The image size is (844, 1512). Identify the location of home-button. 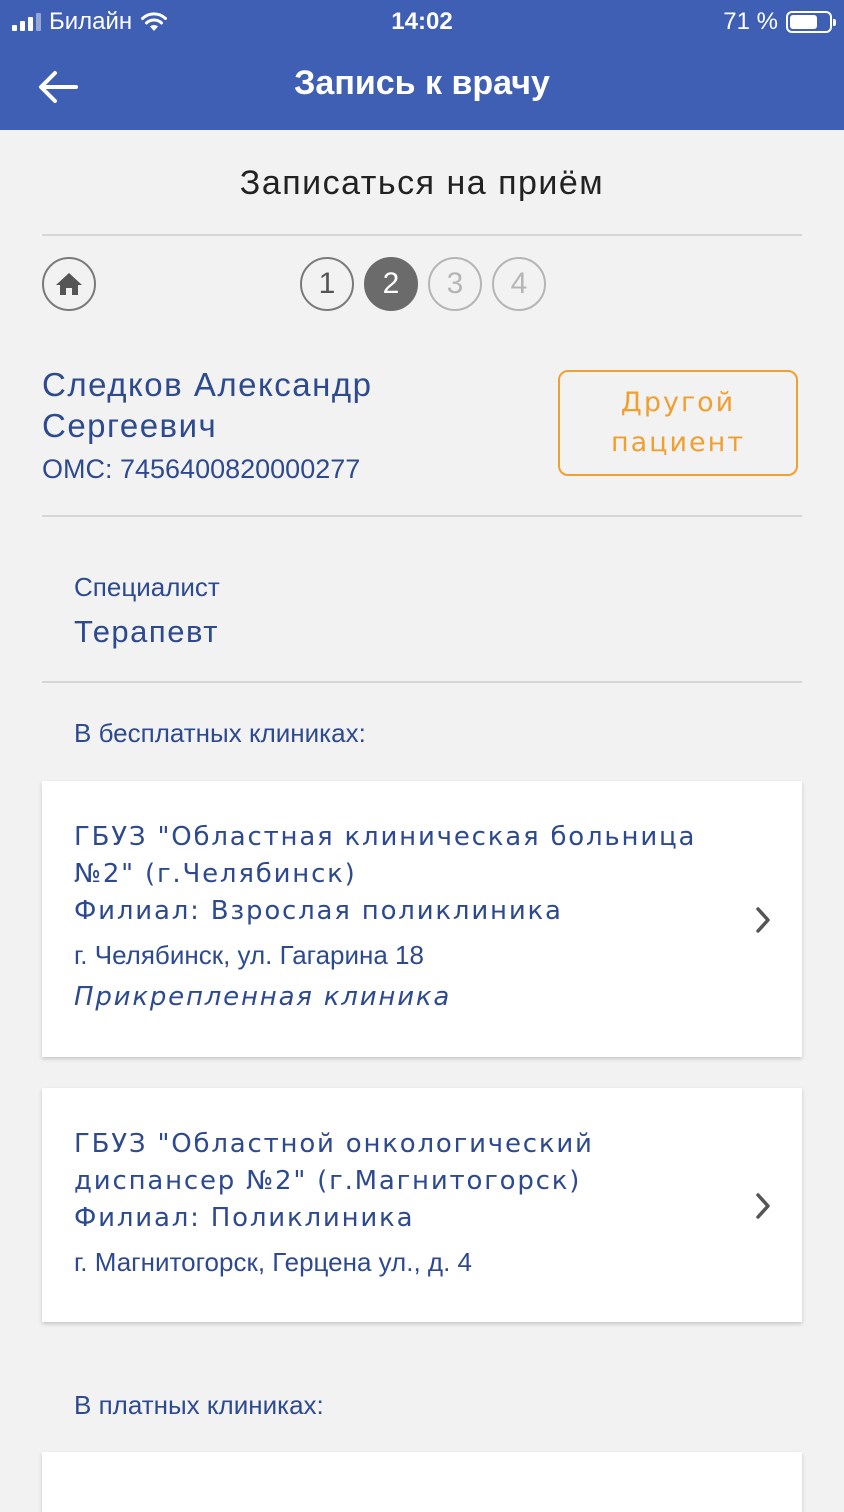
(69, 284).